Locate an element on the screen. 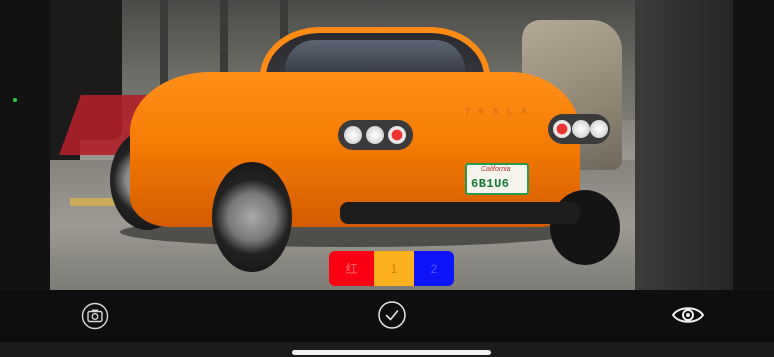 This screenshot has height=357, width=774. color-chip-blue: 2 is located at coordinates (434, 268).